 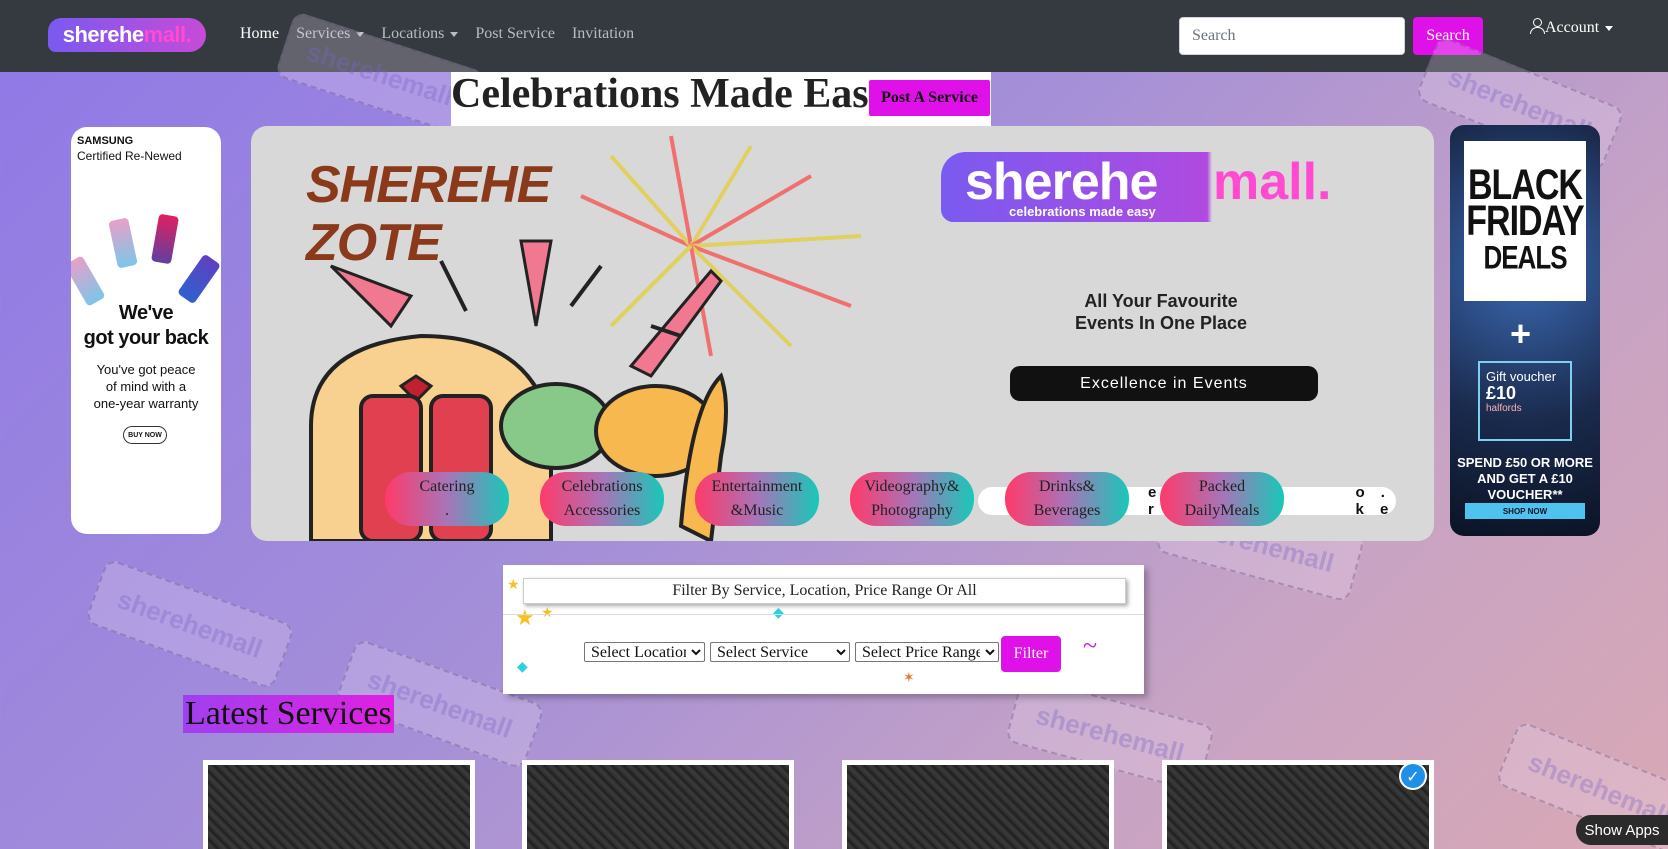 I want to click on plus-icon: +, so click(x=1521, y=333).